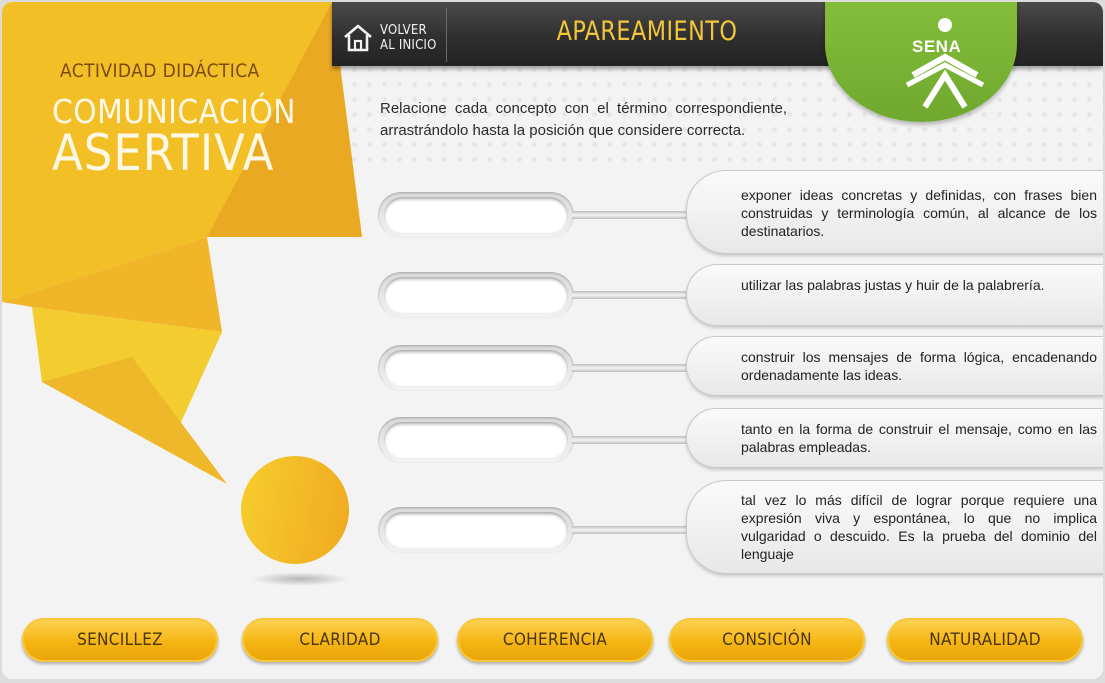 The width and height of the screenshot is (1105, 683). I want to click on answer-label: NATURALIDAD, so click(985, 640).